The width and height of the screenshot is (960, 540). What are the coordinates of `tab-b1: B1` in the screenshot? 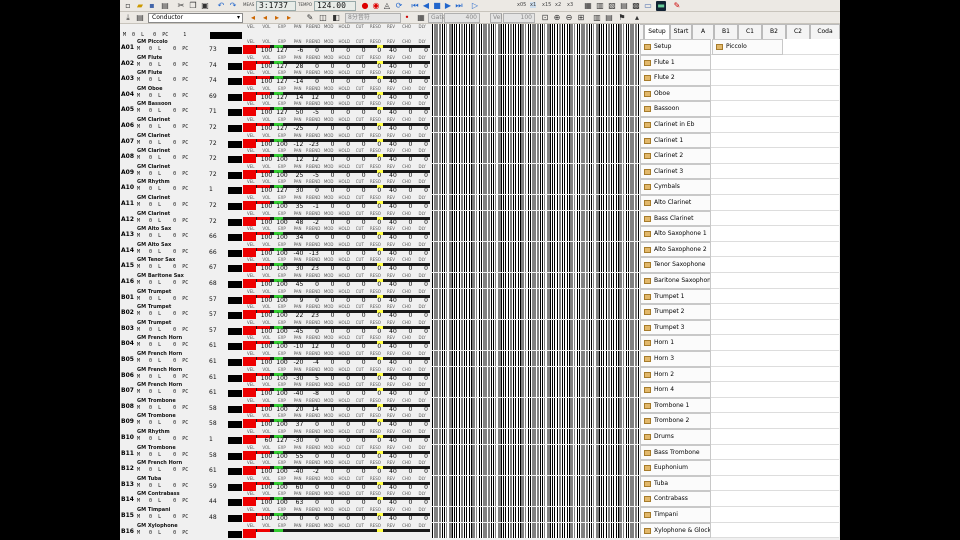 It's located at (726, 31).